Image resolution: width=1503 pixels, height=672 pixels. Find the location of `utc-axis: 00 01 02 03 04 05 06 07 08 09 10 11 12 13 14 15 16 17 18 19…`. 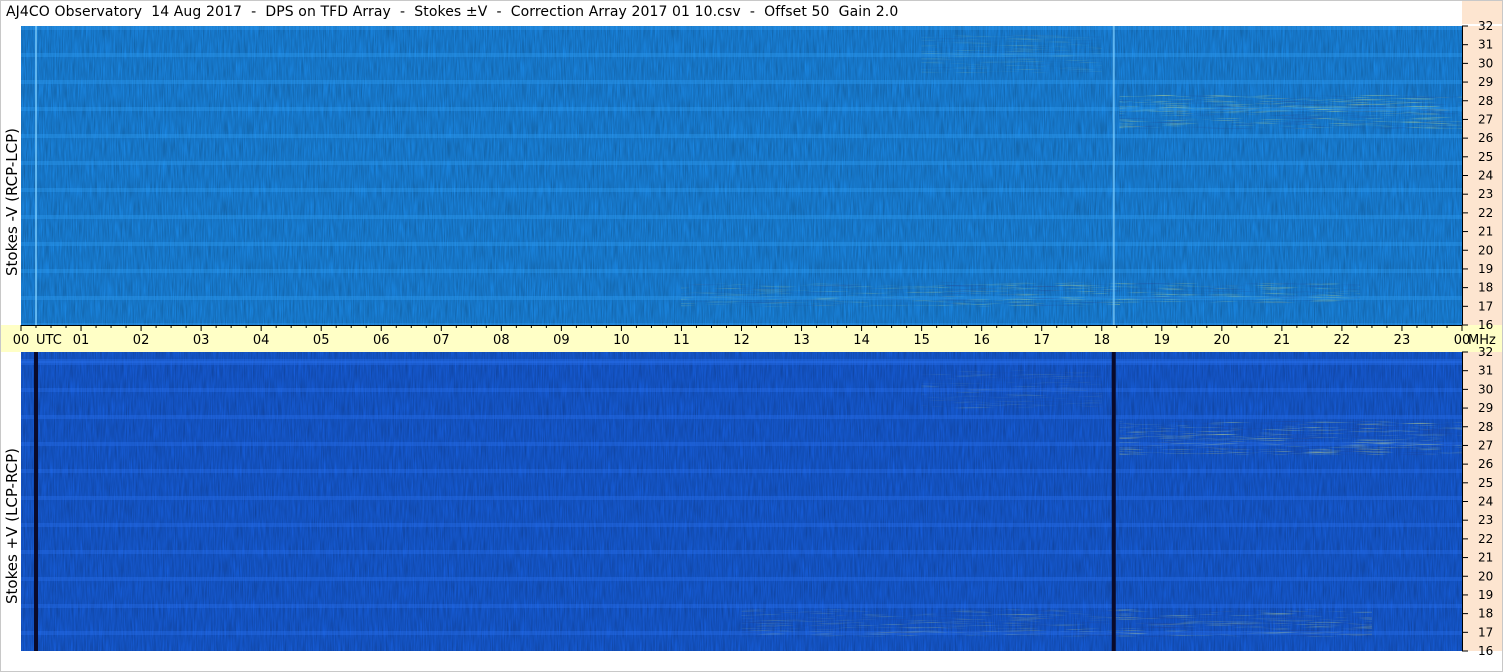

utc-axis: 00 01 02 03 04 05 06 07 08 09 10 11 12 13 14 15 16 17 18 19… is located at coordinates (751, 338).